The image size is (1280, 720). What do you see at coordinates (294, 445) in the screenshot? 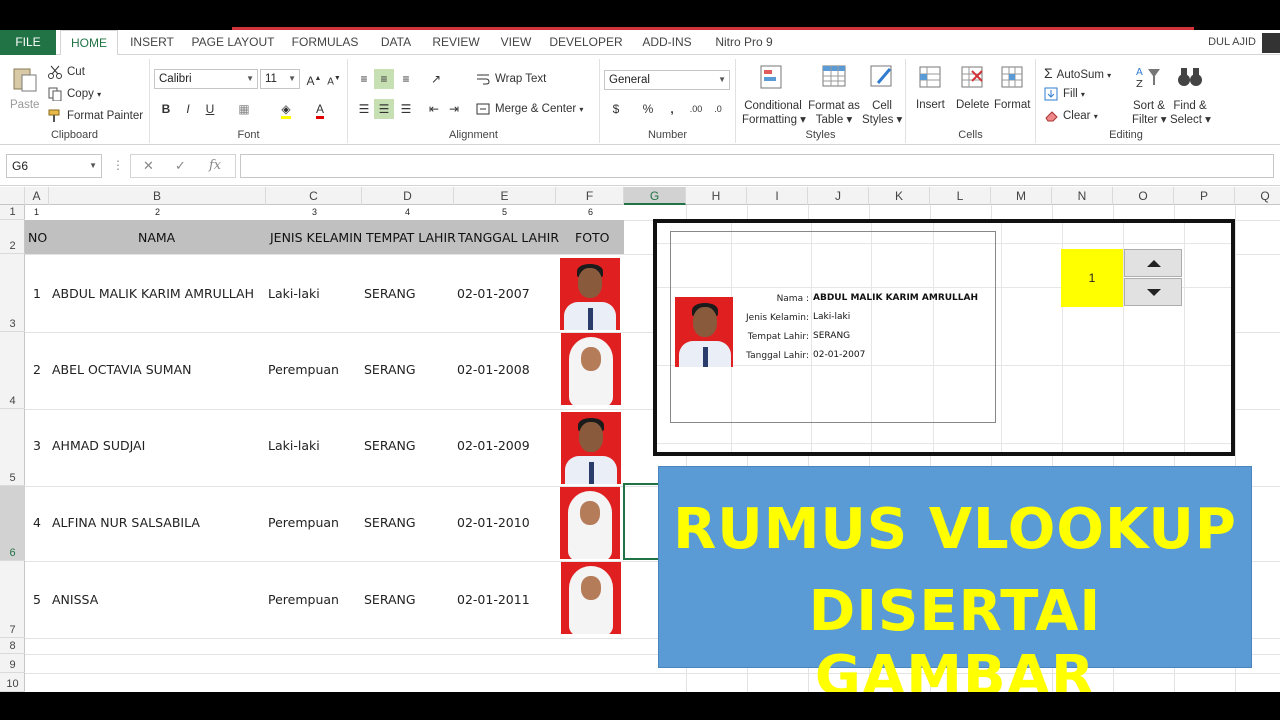
I see `cell-jenis-kelamin: Laki-laki` at bounding box center [294, 445].